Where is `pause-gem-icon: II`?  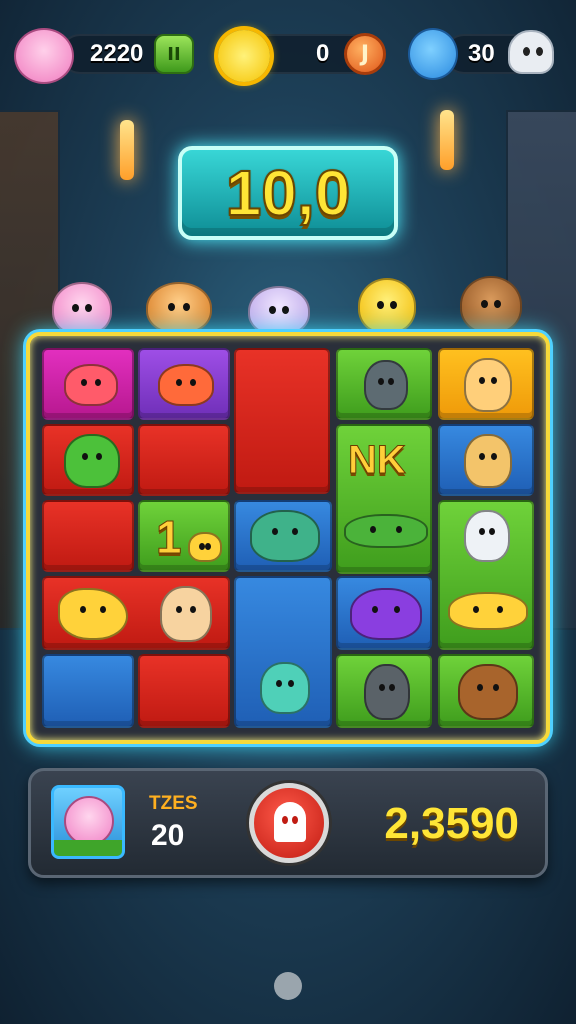 pause-gem-icon: II is located at coordinates (174, 54).